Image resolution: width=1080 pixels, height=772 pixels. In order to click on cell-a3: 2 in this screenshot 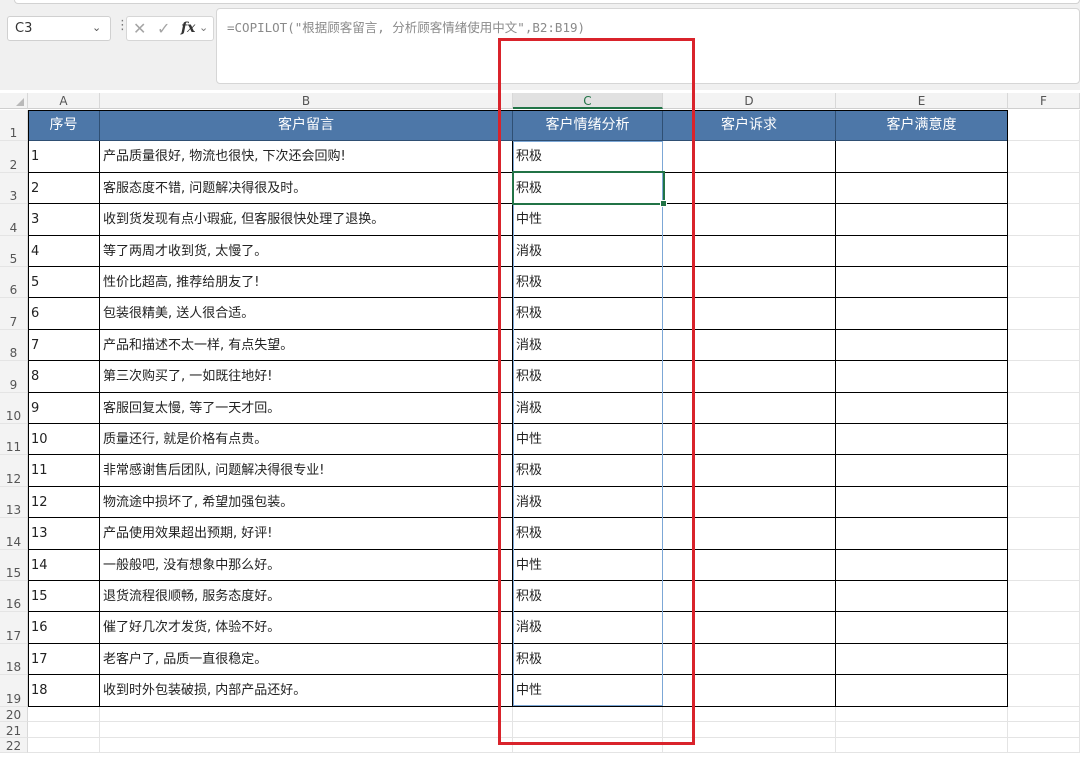, I will do `click(64, 188)`.